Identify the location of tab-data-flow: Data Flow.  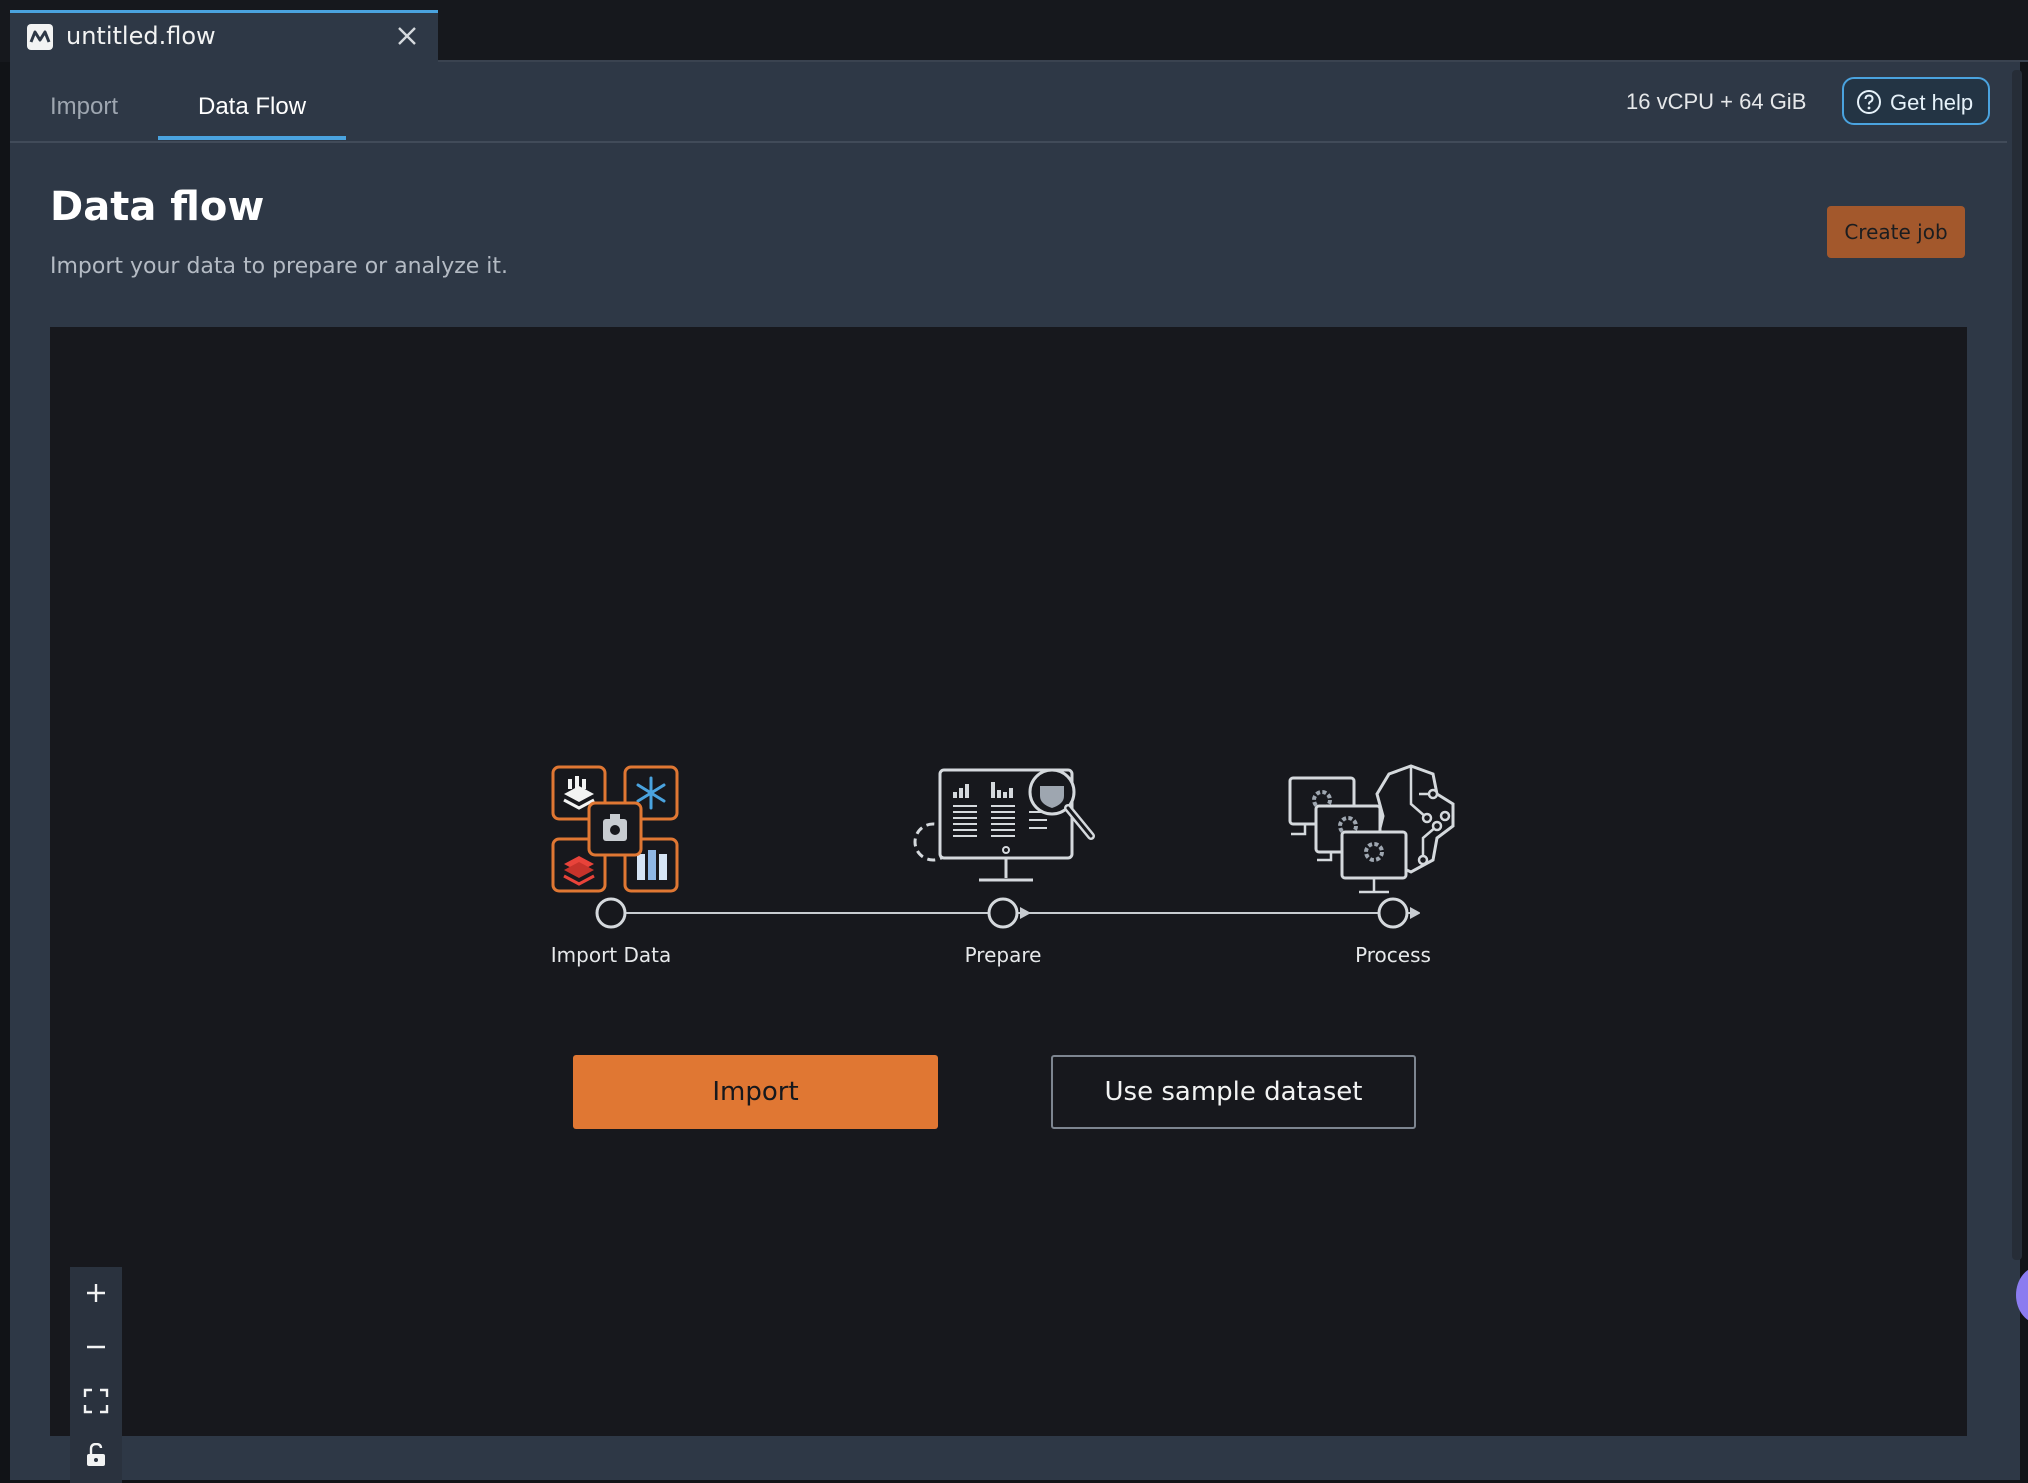
(252, 107).